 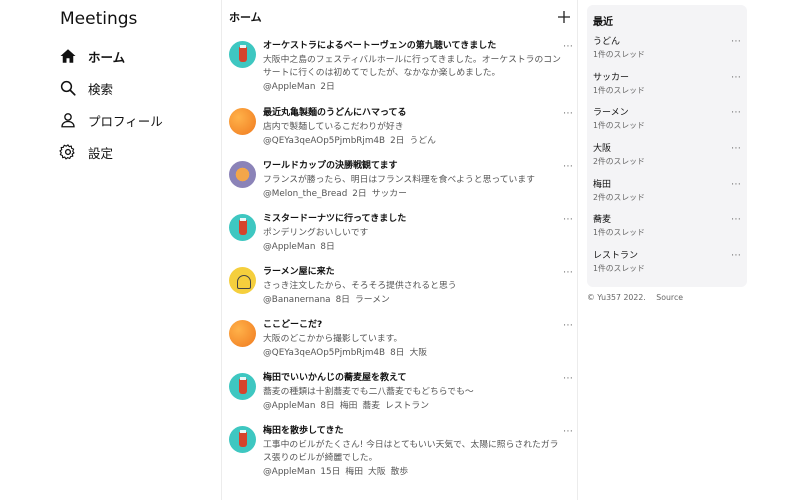 I want to click on post-meta: @QEYa3qeAOp5PjmbRjm4B 2日 うどん, so click(x=413, y=141).